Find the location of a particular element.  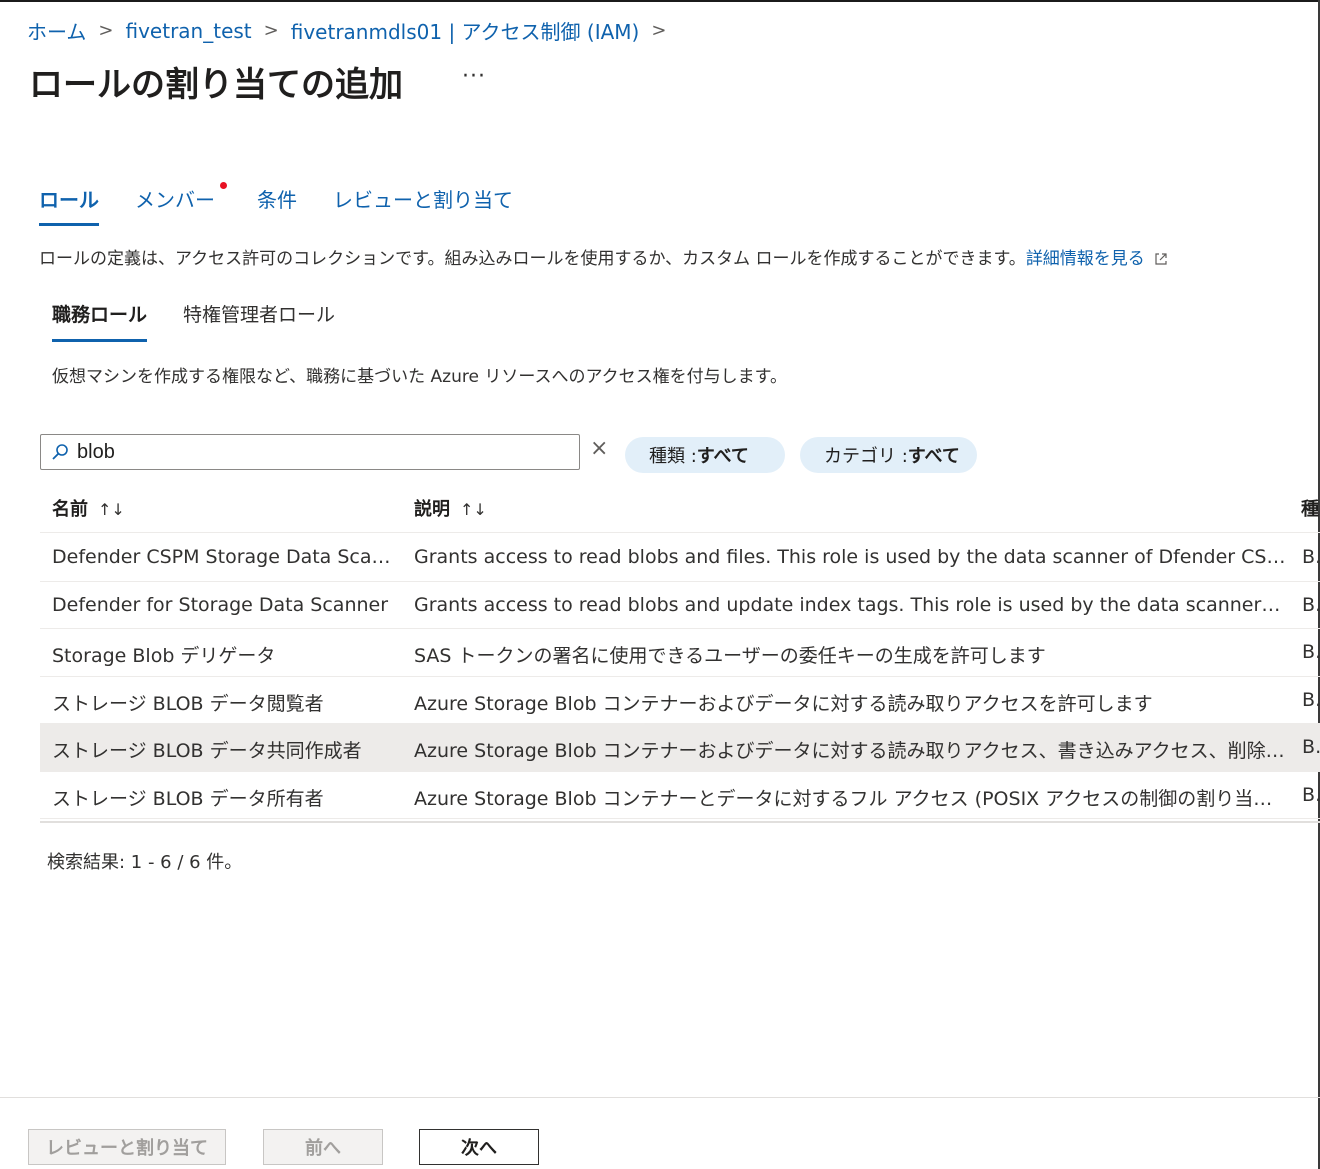

tab-conditions-label: 条件 is located at coordinates (277, 200).